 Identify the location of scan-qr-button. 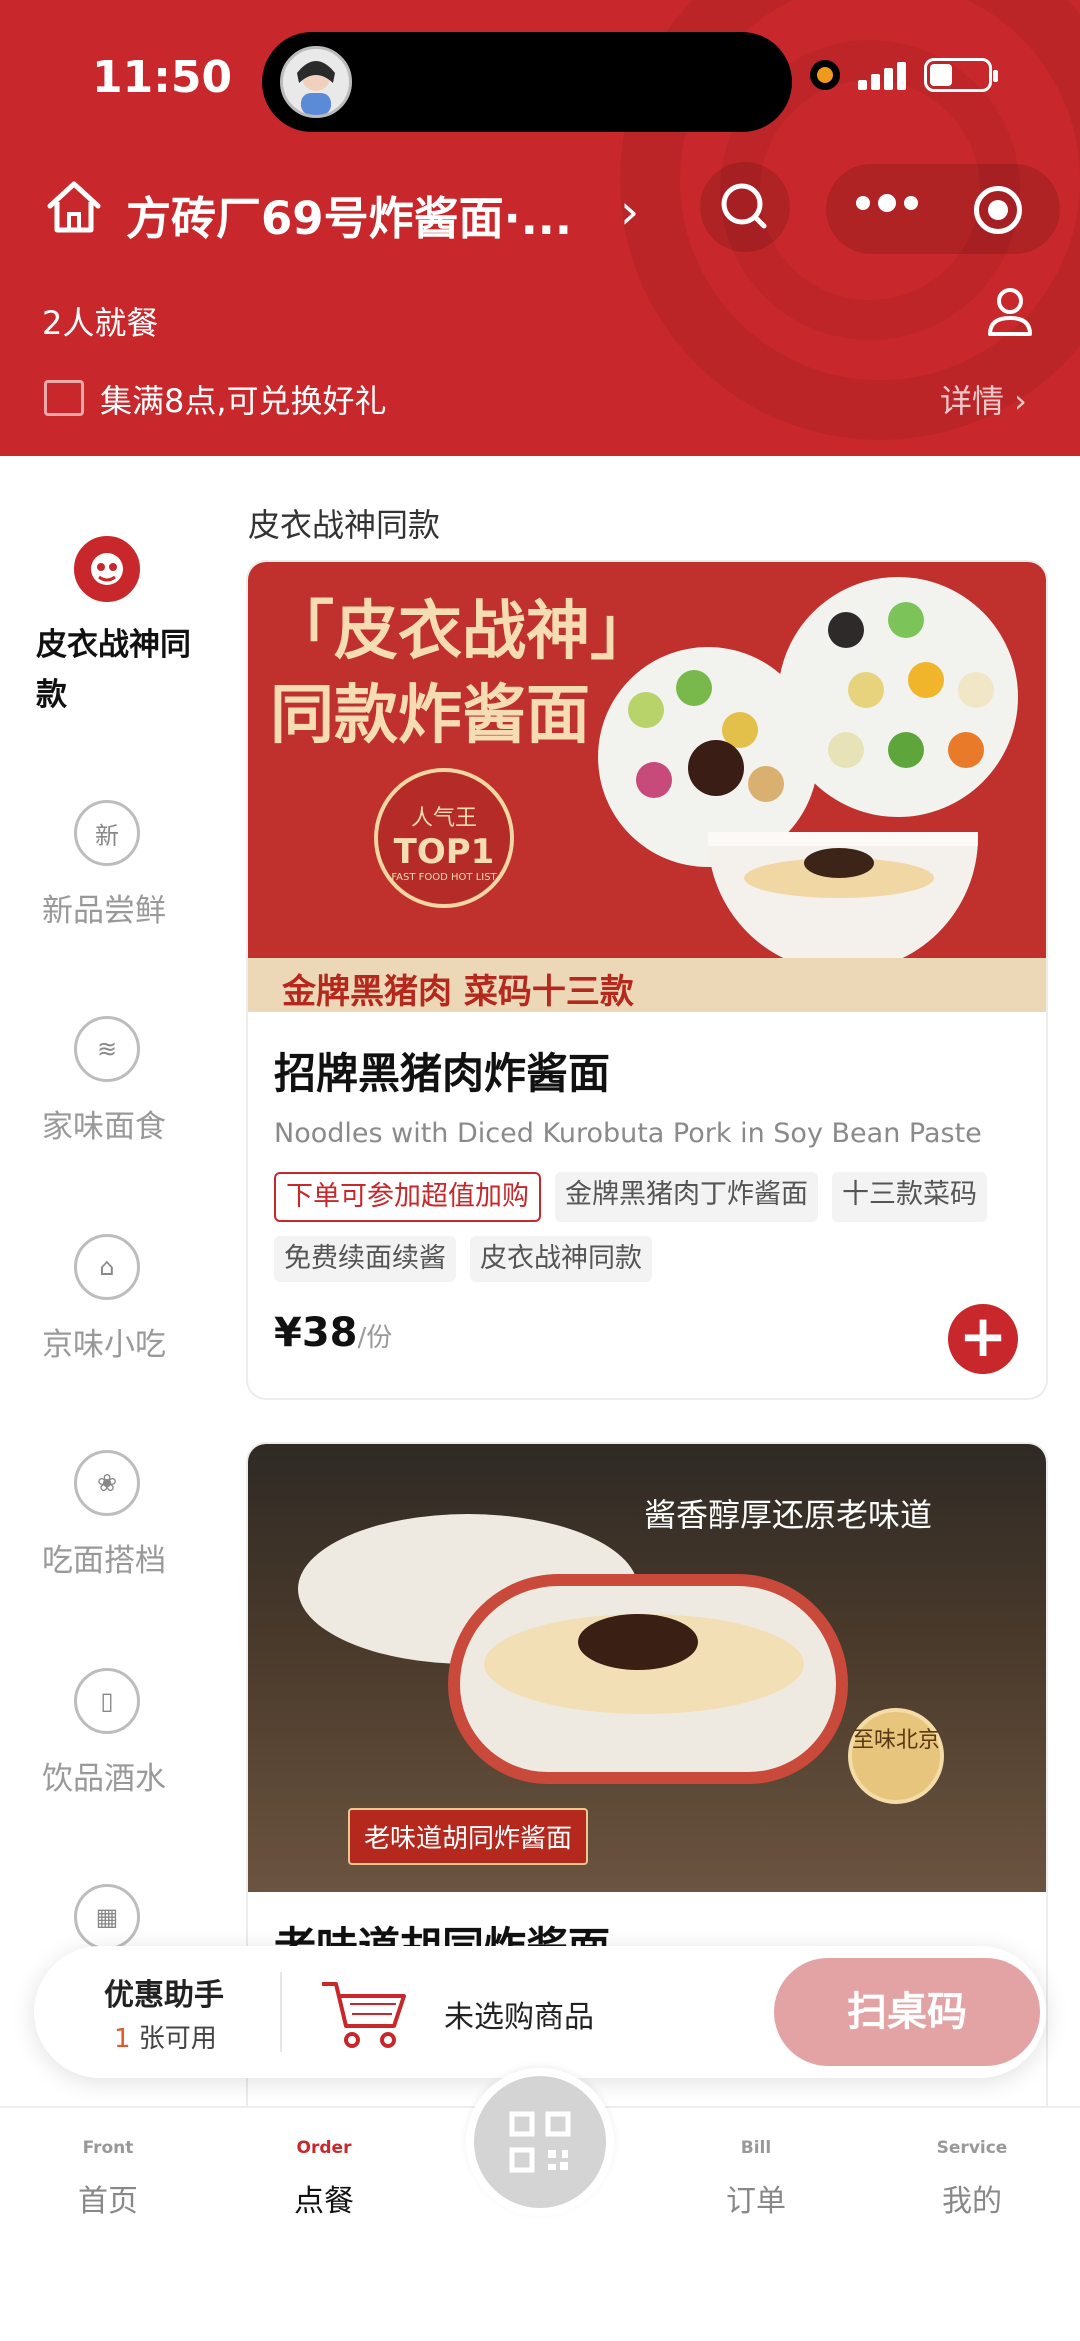
(540, 2142).